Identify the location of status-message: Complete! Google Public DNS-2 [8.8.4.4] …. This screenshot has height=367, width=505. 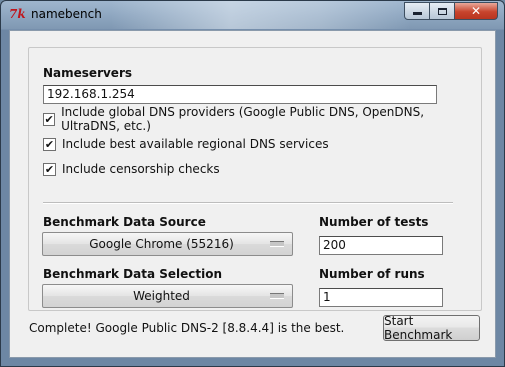
(187, 328).